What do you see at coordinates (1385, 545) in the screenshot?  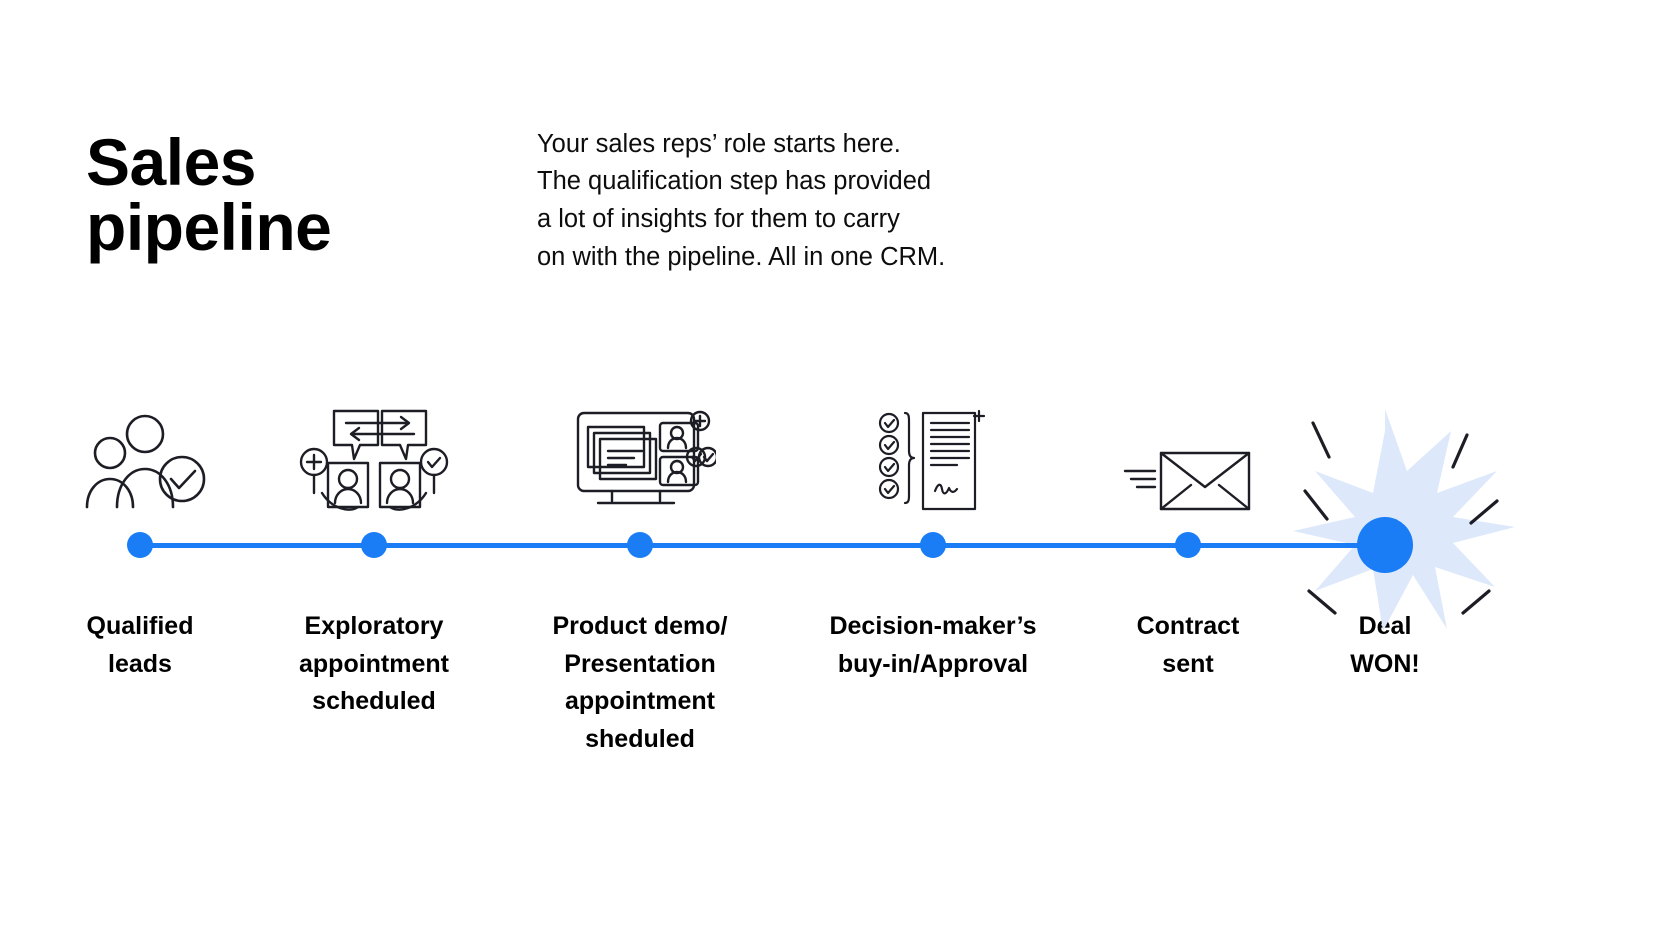 I see `pipeline-stage-dot-final` at bounding box center [1385, 545].